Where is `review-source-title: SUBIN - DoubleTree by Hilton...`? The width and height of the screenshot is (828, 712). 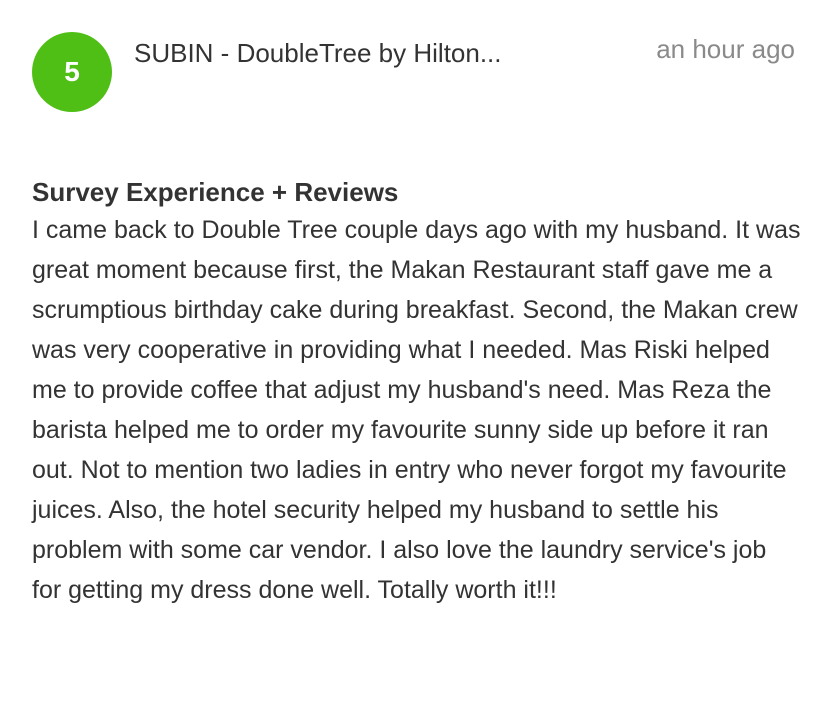
review-source-title: SUBIN - DoubleTree by Hilton... is located at coordinates (318, 53).